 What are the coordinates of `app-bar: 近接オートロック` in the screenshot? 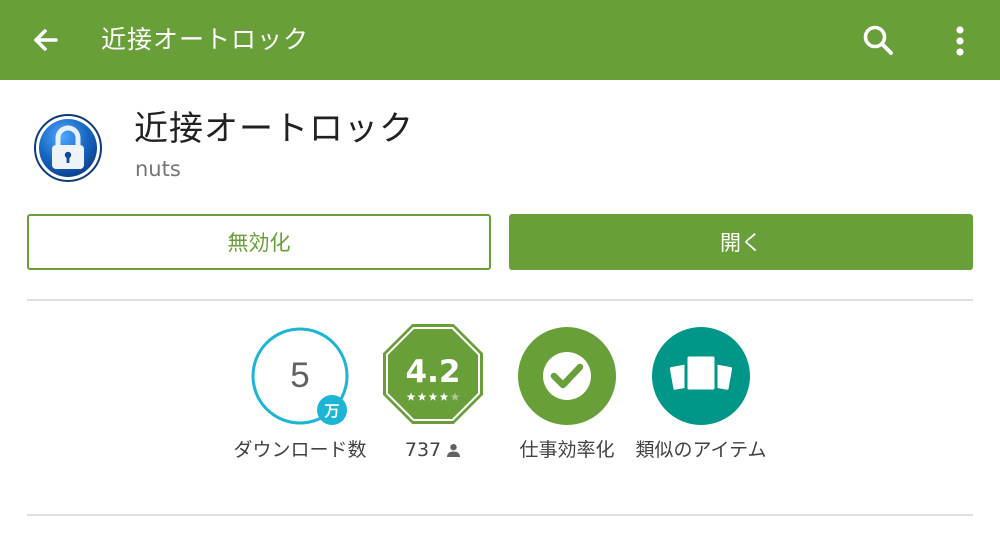 It's located at (500, 40).